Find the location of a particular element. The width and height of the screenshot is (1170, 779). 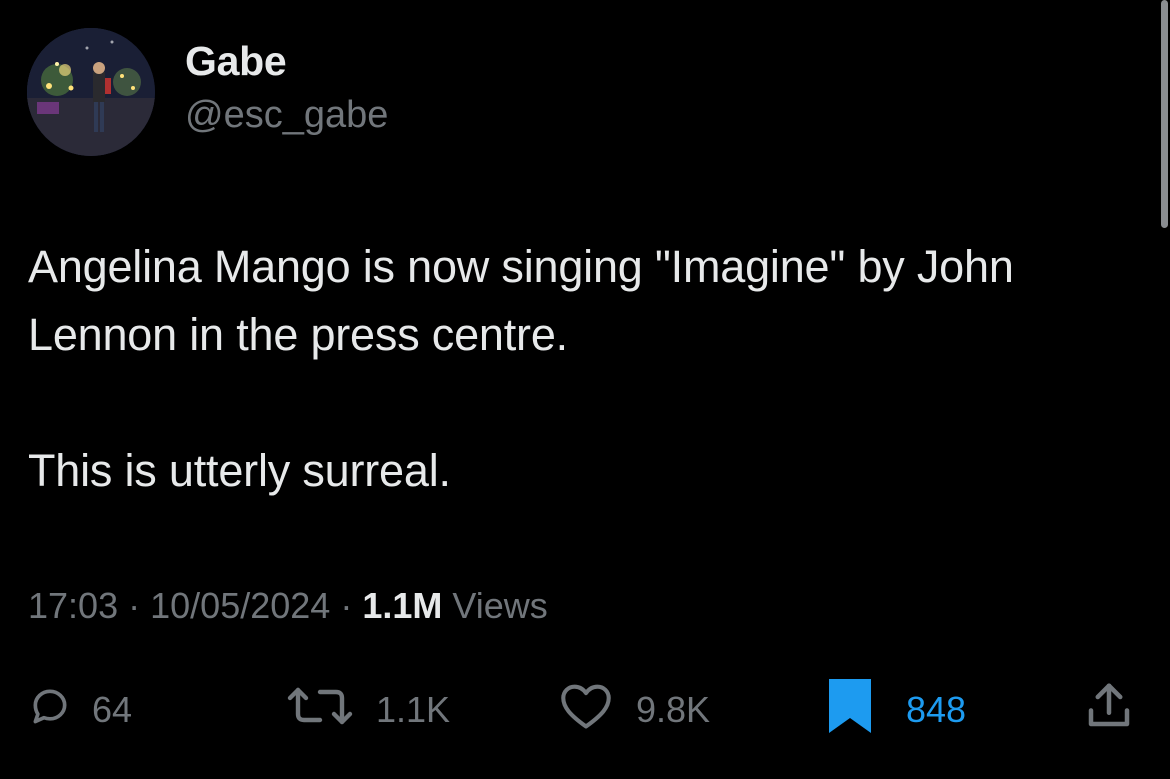

repost-button: 1.1K is located at coordinates (367, 710).